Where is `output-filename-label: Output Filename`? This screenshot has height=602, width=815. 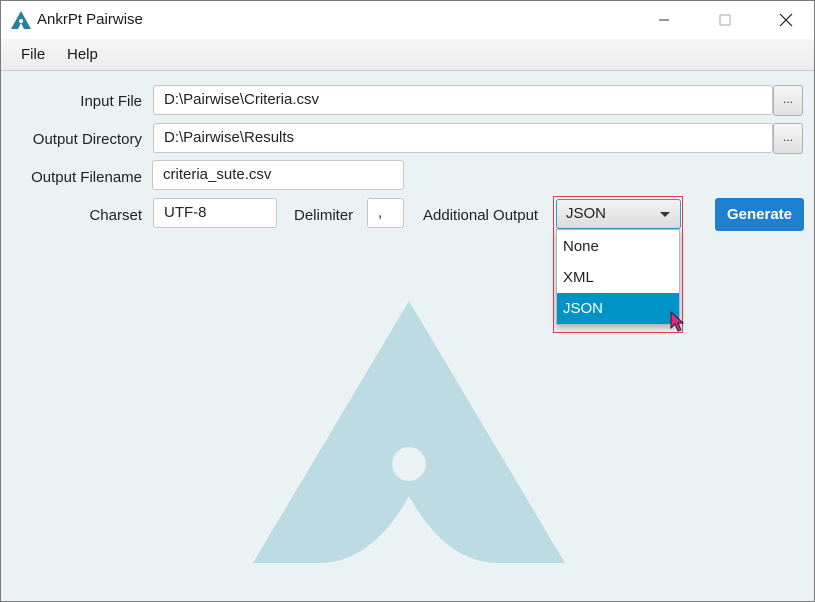 output-filename-label: Output Filename is located at coordinates (86, 177).